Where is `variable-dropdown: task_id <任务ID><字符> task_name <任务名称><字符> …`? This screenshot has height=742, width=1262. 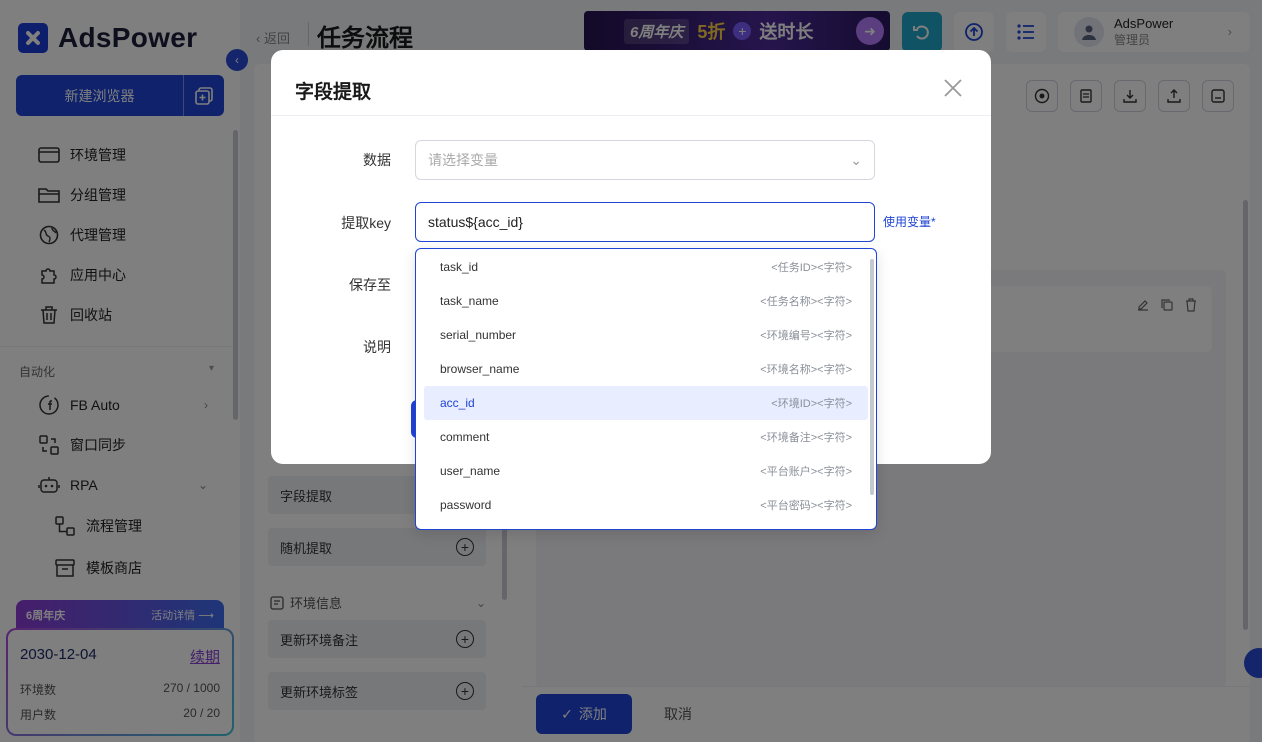 variable-dropdown: task_id <任务ID><字符> task_name <任务名称><字符> … is located at coordinates (646, 389).